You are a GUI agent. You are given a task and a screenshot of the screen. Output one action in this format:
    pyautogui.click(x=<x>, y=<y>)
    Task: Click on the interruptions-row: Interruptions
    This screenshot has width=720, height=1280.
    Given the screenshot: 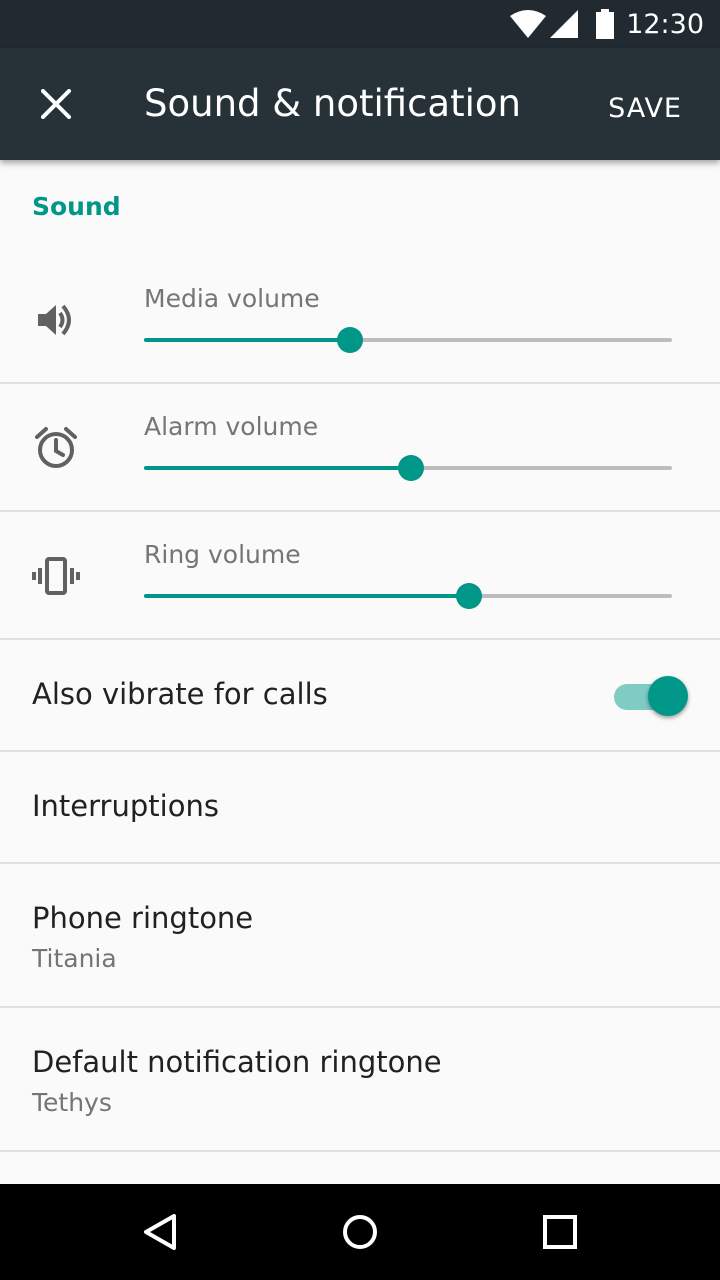 What is the action you would take?
    pyautogui.click(x=360, y=808)
    